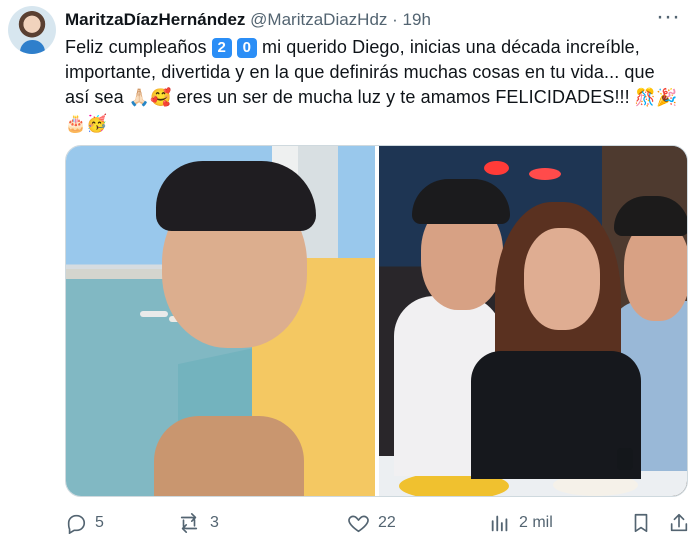  What do you see at coordinates (229, 456) in the screenshot?
I see `person-diego-arm` at bounding box center [229, 456].